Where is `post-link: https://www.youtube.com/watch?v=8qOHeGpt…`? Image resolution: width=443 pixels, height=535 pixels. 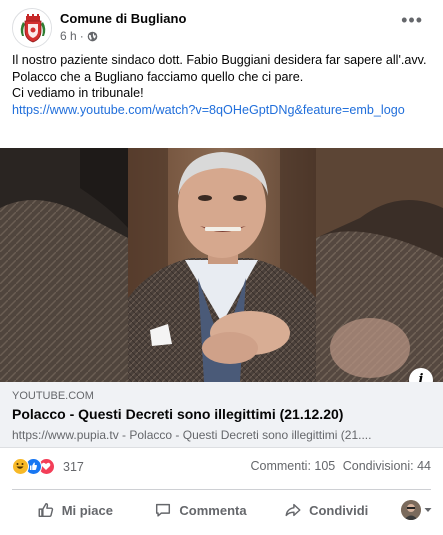 post-link: https://www.youtube.com/watch?v=8qOHeGpt… is located at coordinates (222, 110).